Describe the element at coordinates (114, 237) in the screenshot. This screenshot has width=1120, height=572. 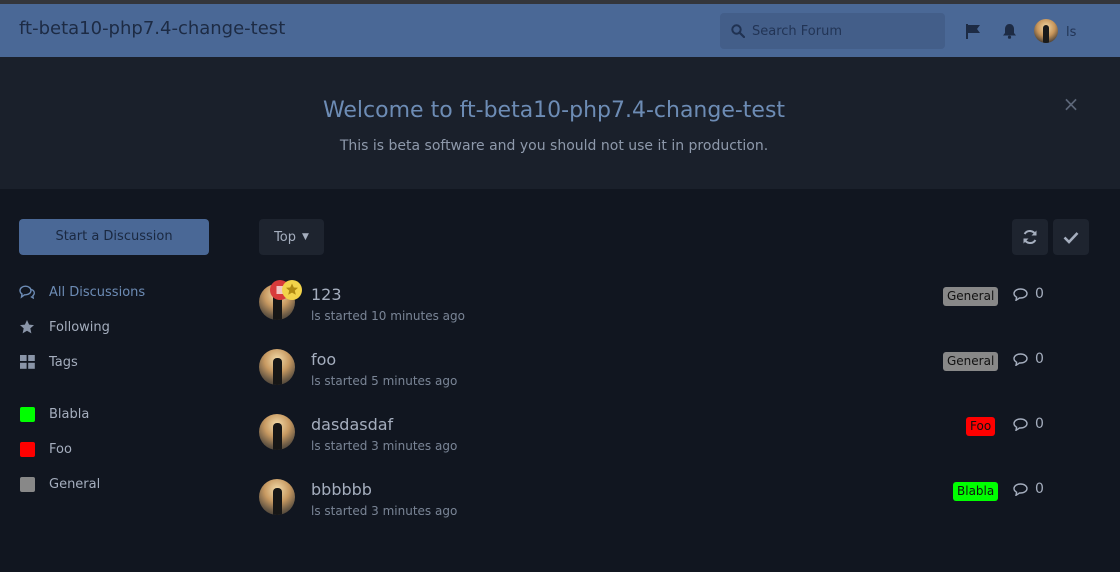
I see `start-discussion-button: Start a Discussion` at that location.